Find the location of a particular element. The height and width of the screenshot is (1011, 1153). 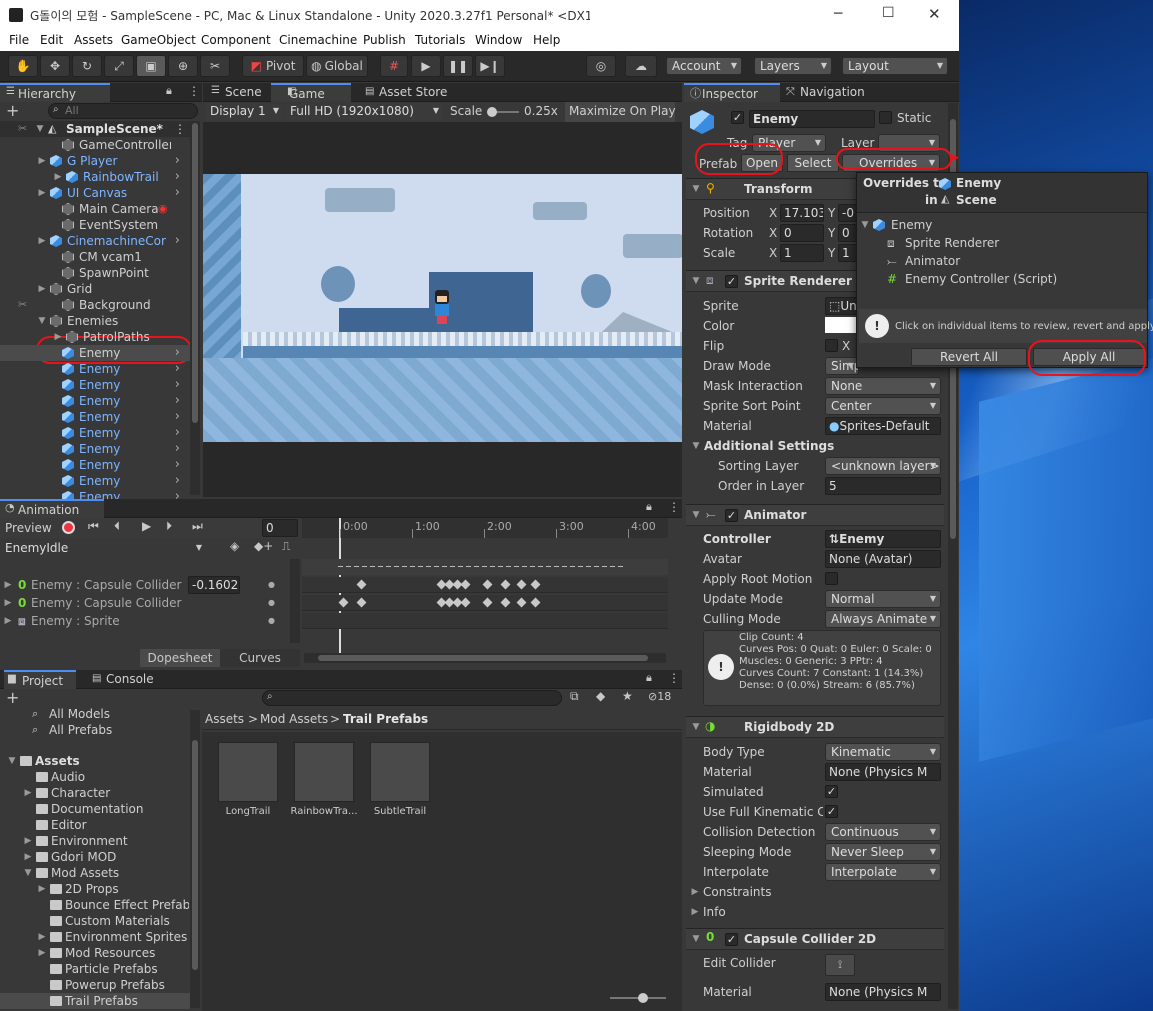

animation-track: ▶ 0 Enemy : Capsule Collider 2D -0.1602 ● is located at coordinates (145, 585).